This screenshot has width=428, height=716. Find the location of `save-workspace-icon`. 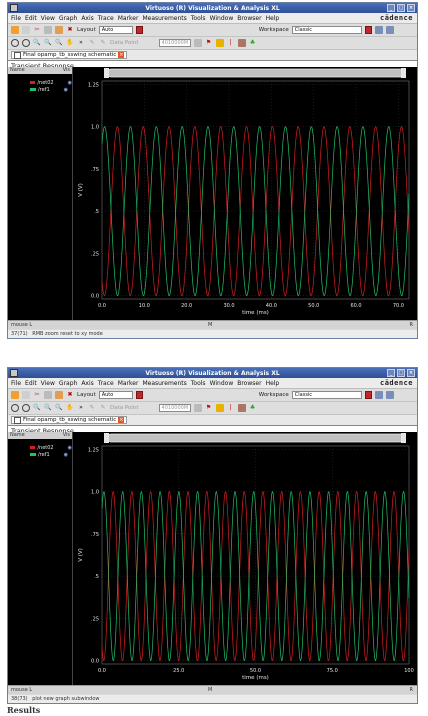

save-workspace-icon is located at coordinates (378, 30).